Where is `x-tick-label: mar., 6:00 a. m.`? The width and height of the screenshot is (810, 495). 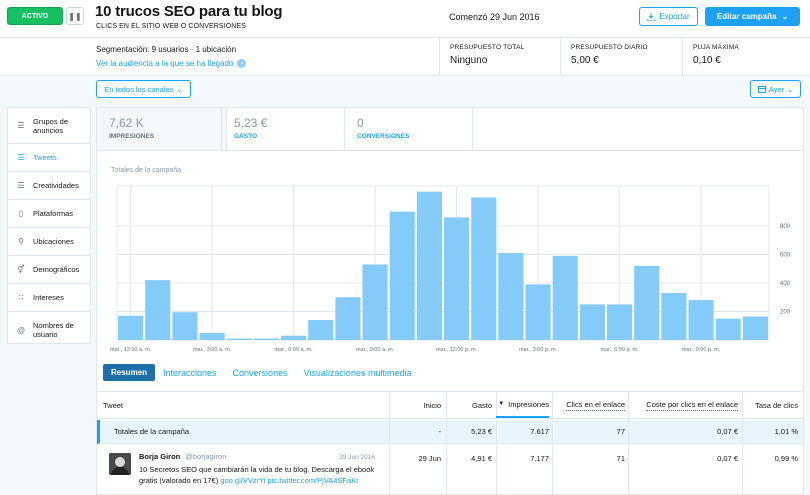
x-tick-label: mar., 6:00 a. m. is located at coordinates (293, 350).